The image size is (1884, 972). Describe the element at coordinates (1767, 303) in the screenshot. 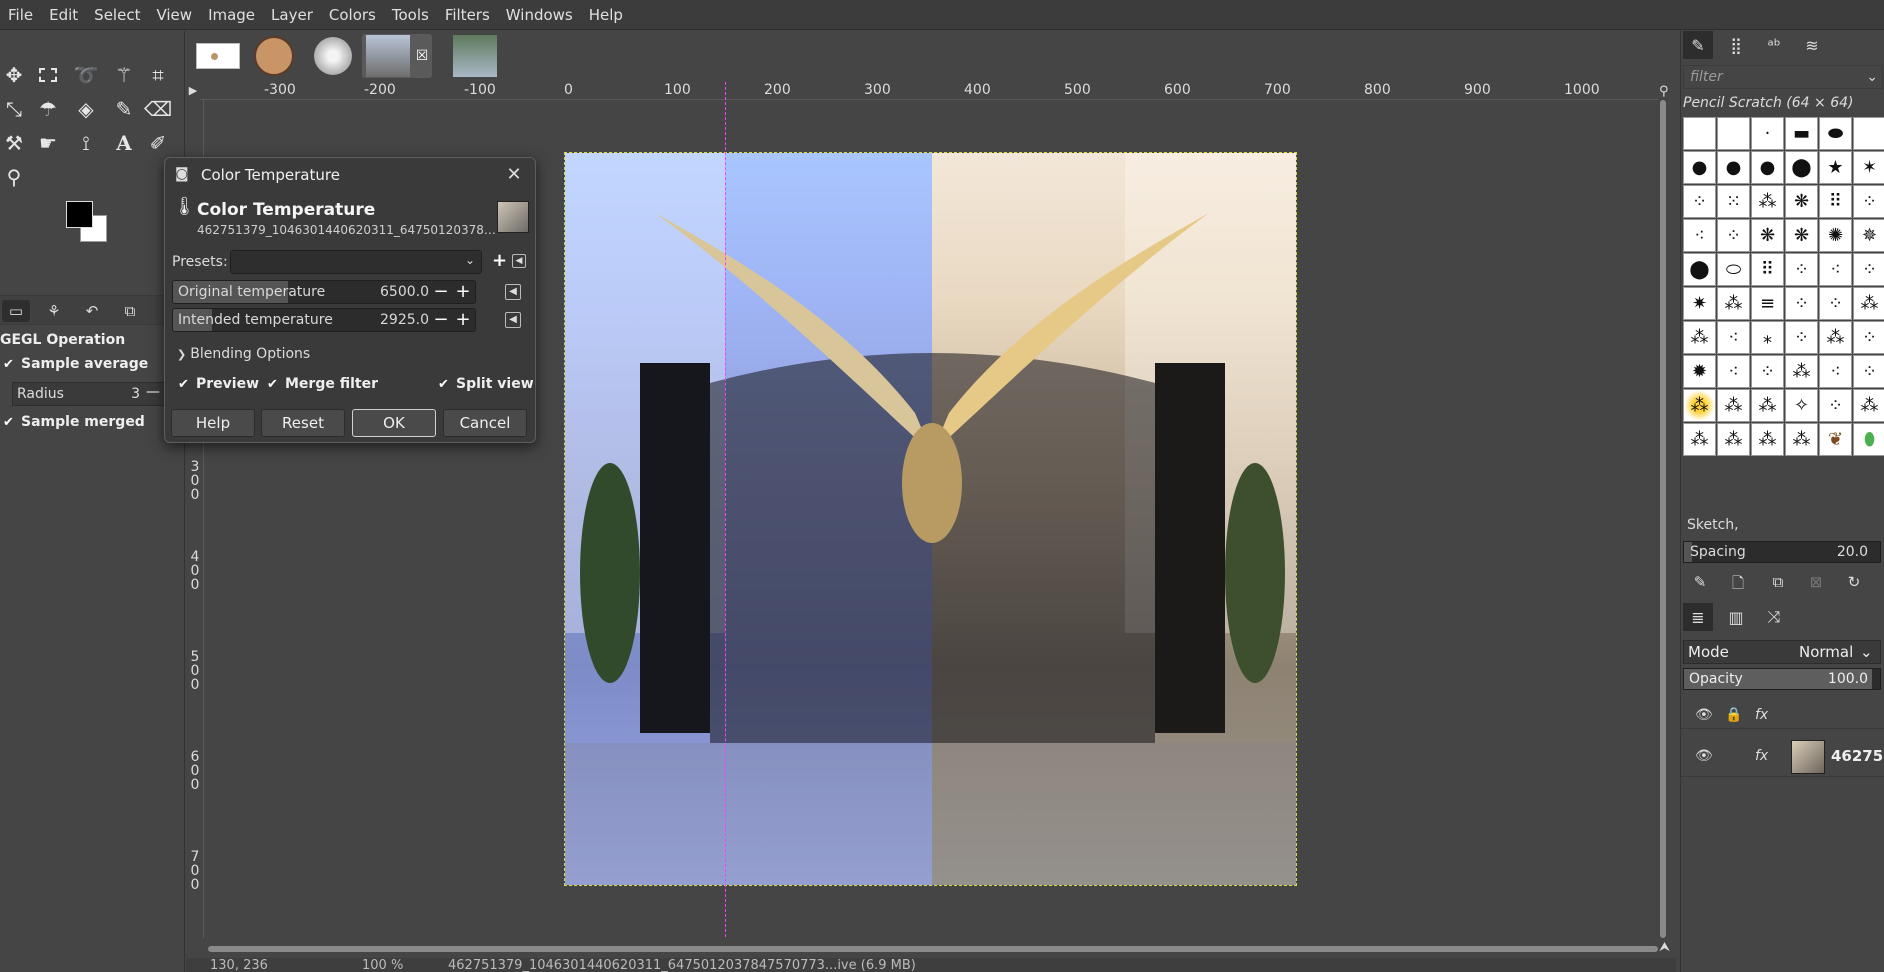

I see `brush-thumbnail: ≡` at that location.